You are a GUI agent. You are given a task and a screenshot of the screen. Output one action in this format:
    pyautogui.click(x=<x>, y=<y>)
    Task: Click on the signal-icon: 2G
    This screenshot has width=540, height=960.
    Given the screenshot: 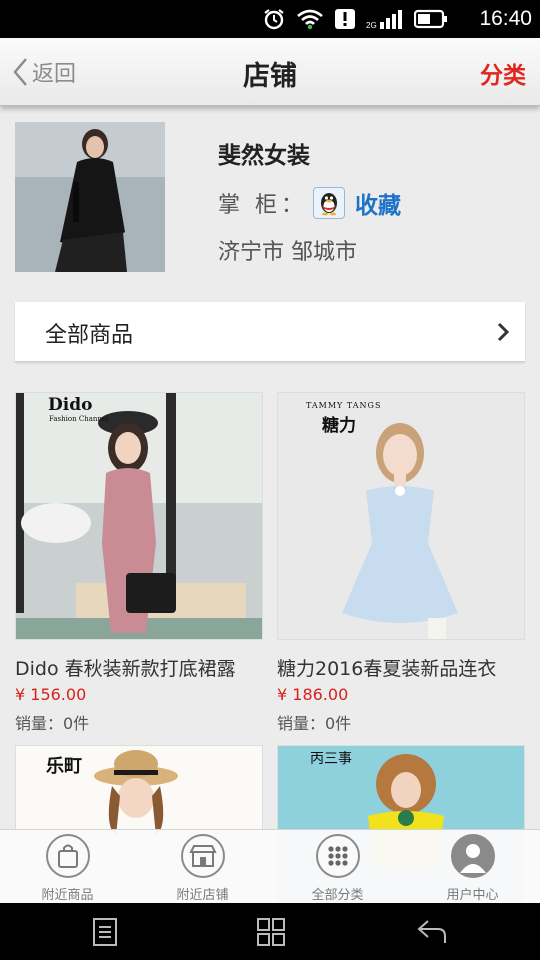 What is the action you would take?
    pyautogui.click(x=385, y=21)
    